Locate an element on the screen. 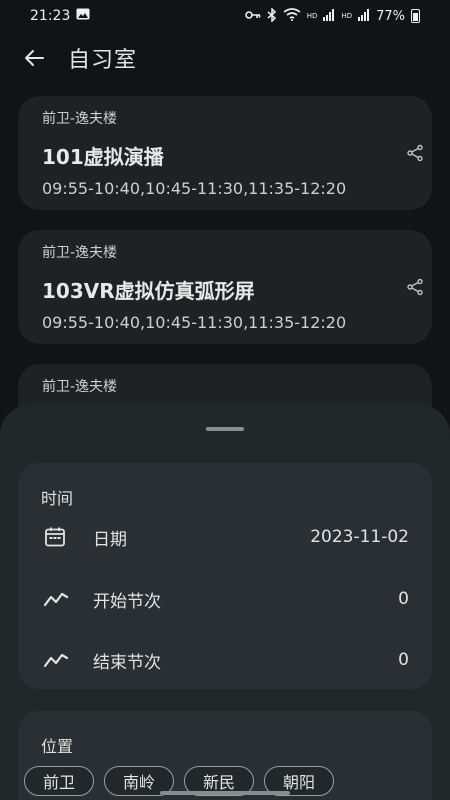 The height and width of the screenshot is (800, 450). date-value: 2023-11-02 is located at coordinates (359, 537).